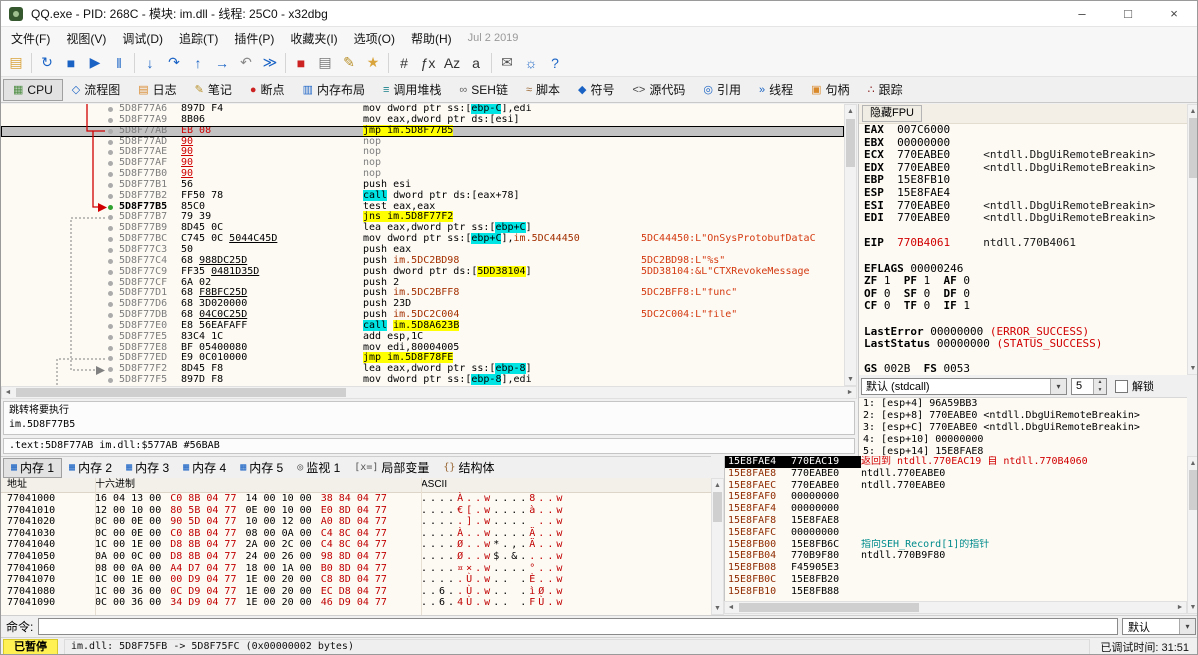 The image size is (1198, 655). Describe the element at coordinates (33, 467) in the screenshot. I see `tab-memory-1: ▦ 内存 1` at that location.